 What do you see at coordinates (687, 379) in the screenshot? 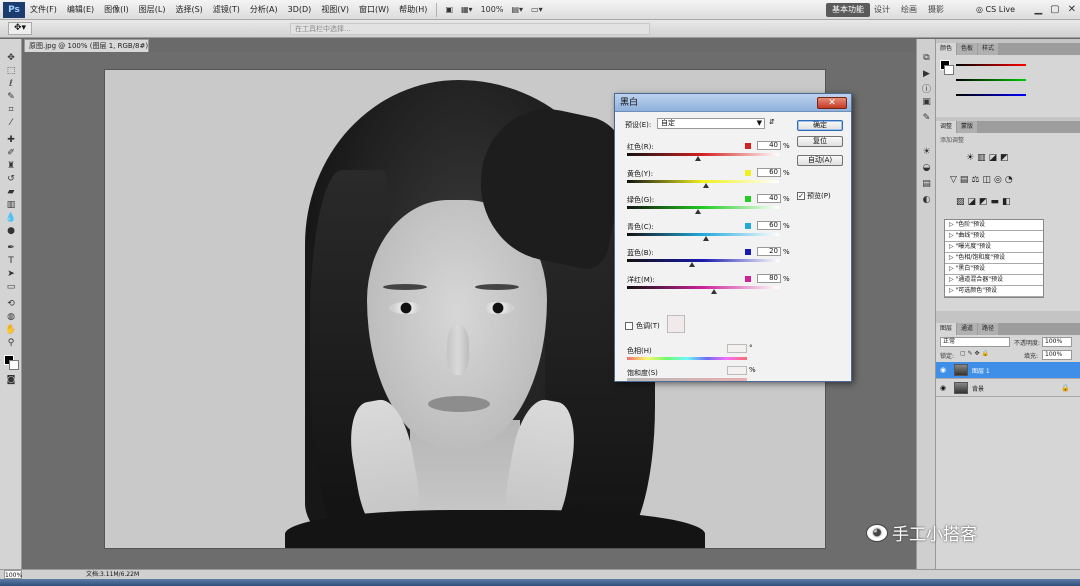
I see `saturation-track` at bounding box center [687, 379].